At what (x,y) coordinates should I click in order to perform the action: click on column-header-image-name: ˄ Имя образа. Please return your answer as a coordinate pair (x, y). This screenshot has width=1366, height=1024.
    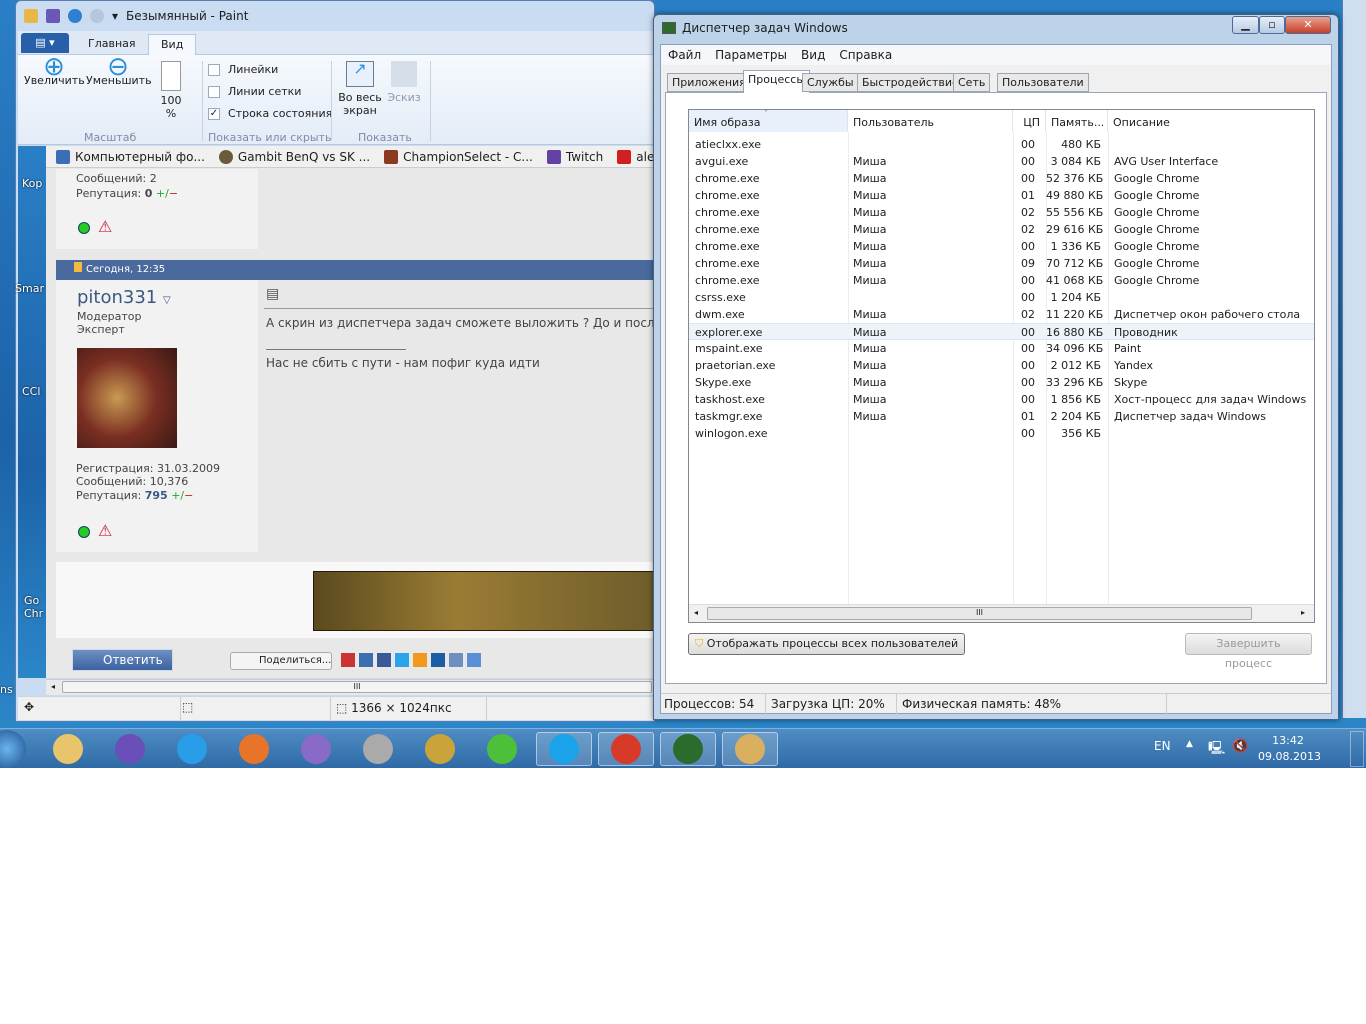
    Looking at the image, I should click on (768, 121).